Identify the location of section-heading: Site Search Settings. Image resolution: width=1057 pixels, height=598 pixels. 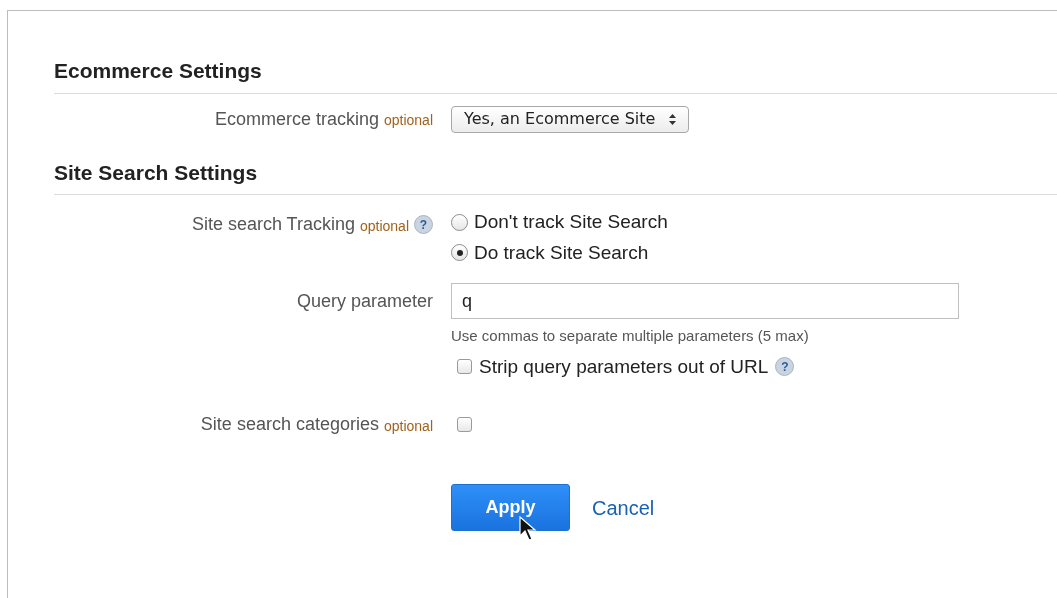
(156, 172).